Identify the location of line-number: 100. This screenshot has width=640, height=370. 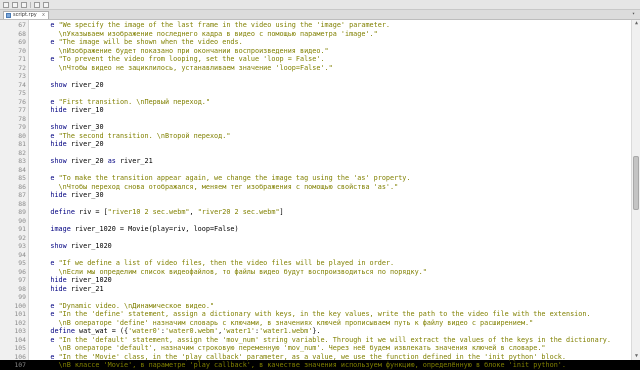
(20, 305).